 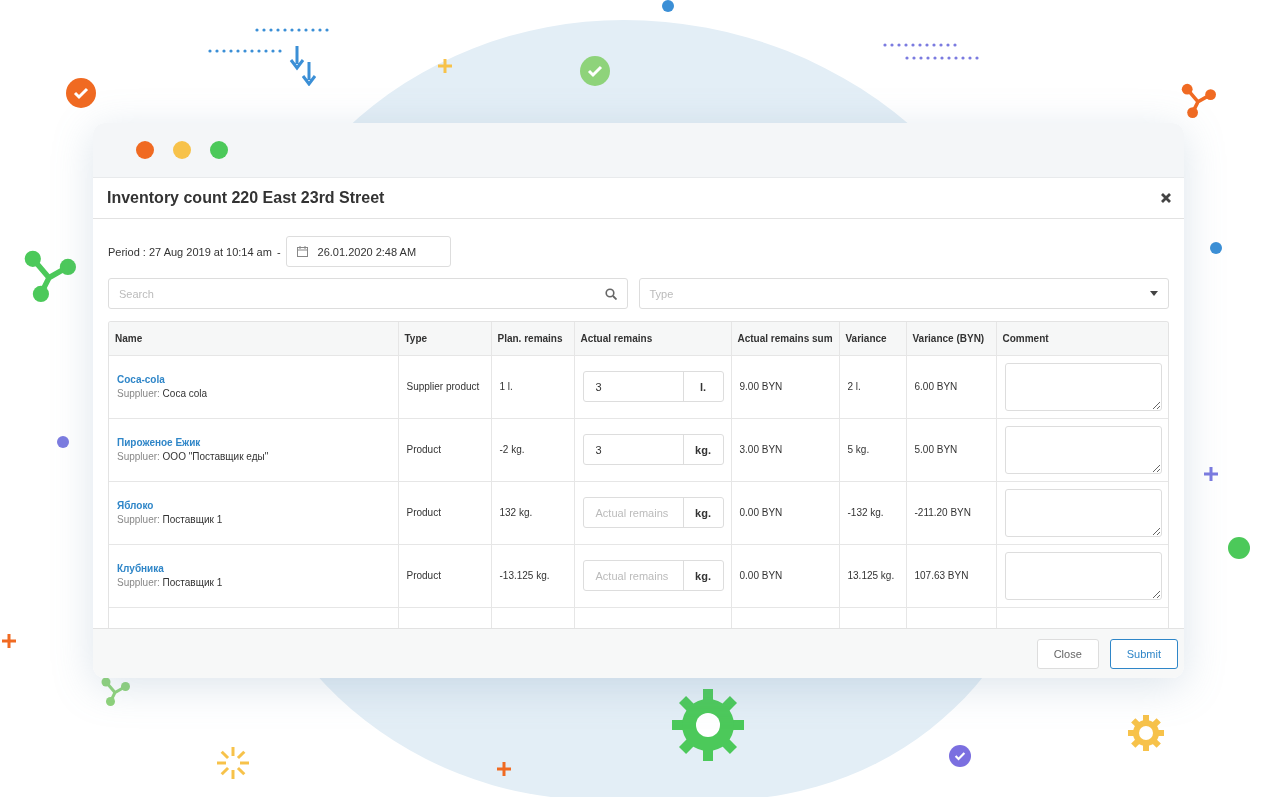 What do you see at coordinates (865, 512) in the screenshot?
I see `variance-text: -132 kg.` at bounding box center [865, 512].